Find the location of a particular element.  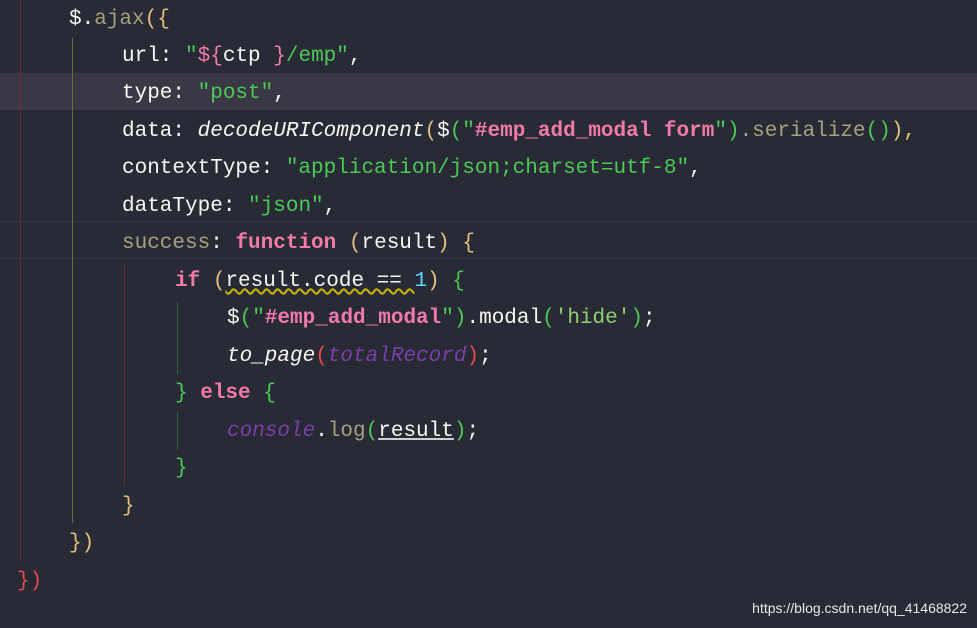

code-token: $. is located at coordinates (82, 19).